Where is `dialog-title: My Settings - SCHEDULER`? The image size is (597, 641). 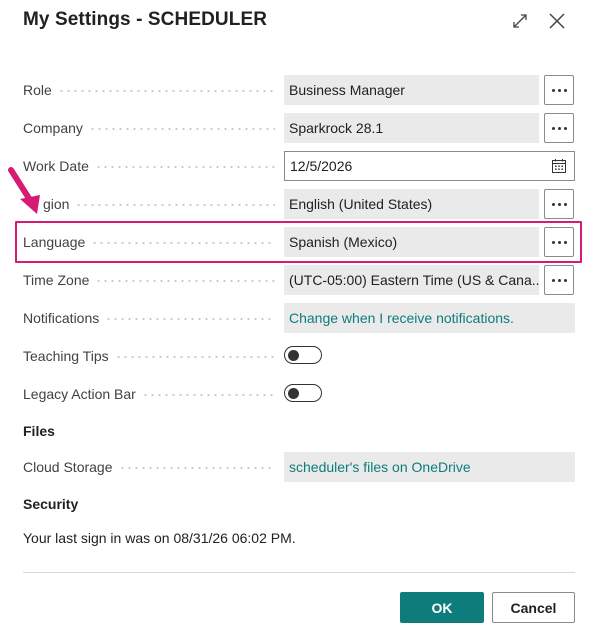 dialog-title: My Settings - SCHEDULER is located at coordinates (145, 19).